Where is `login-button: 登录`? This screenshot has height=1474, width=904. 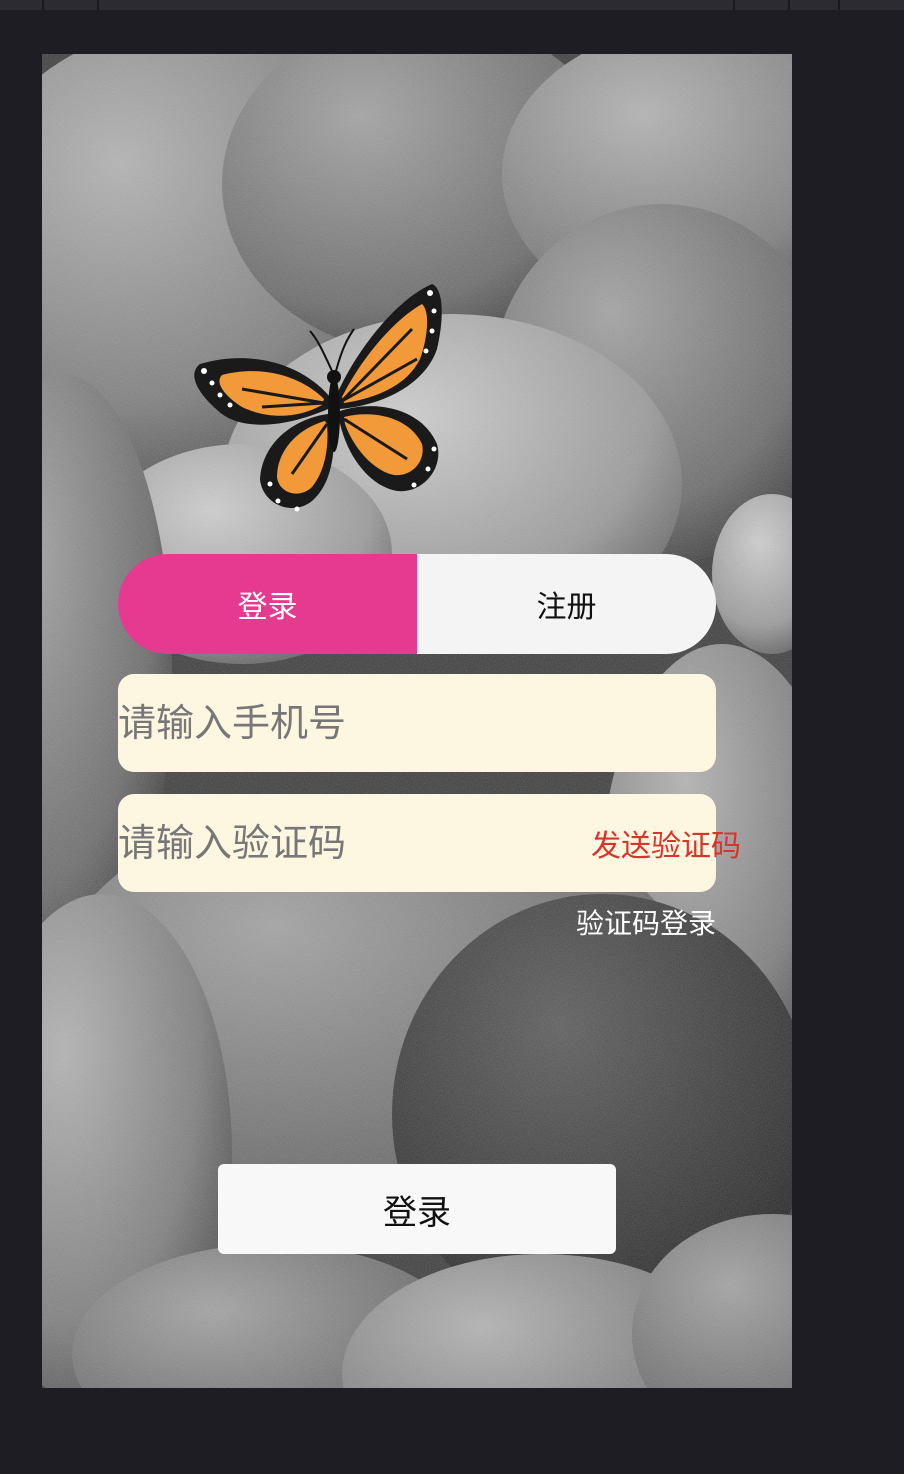 login-button: 登录 is located at coordinates (417, 1209).